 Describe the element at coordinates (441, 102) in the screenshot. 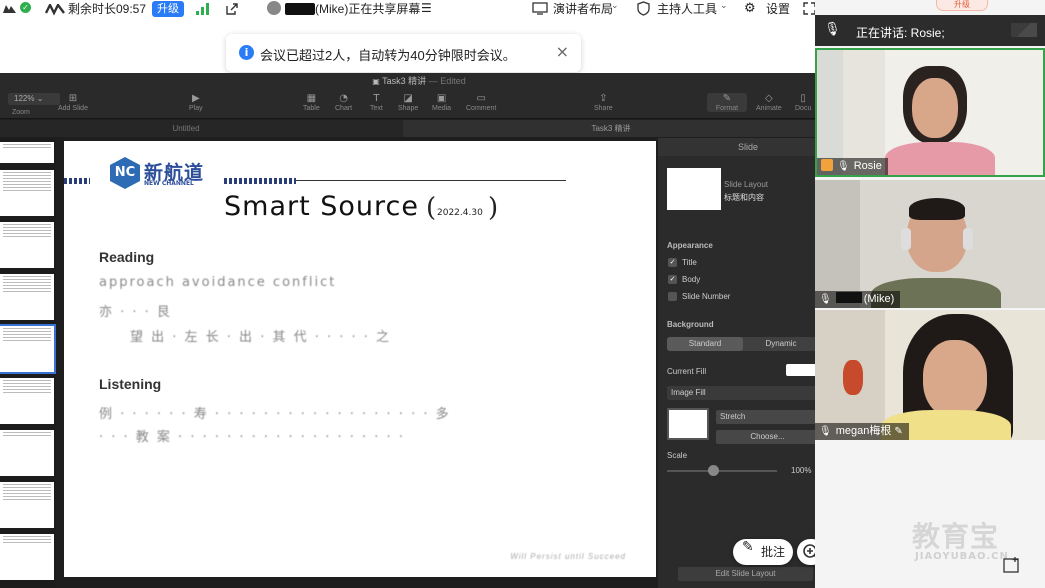

I see `media-button: ▣ Media` at that location.